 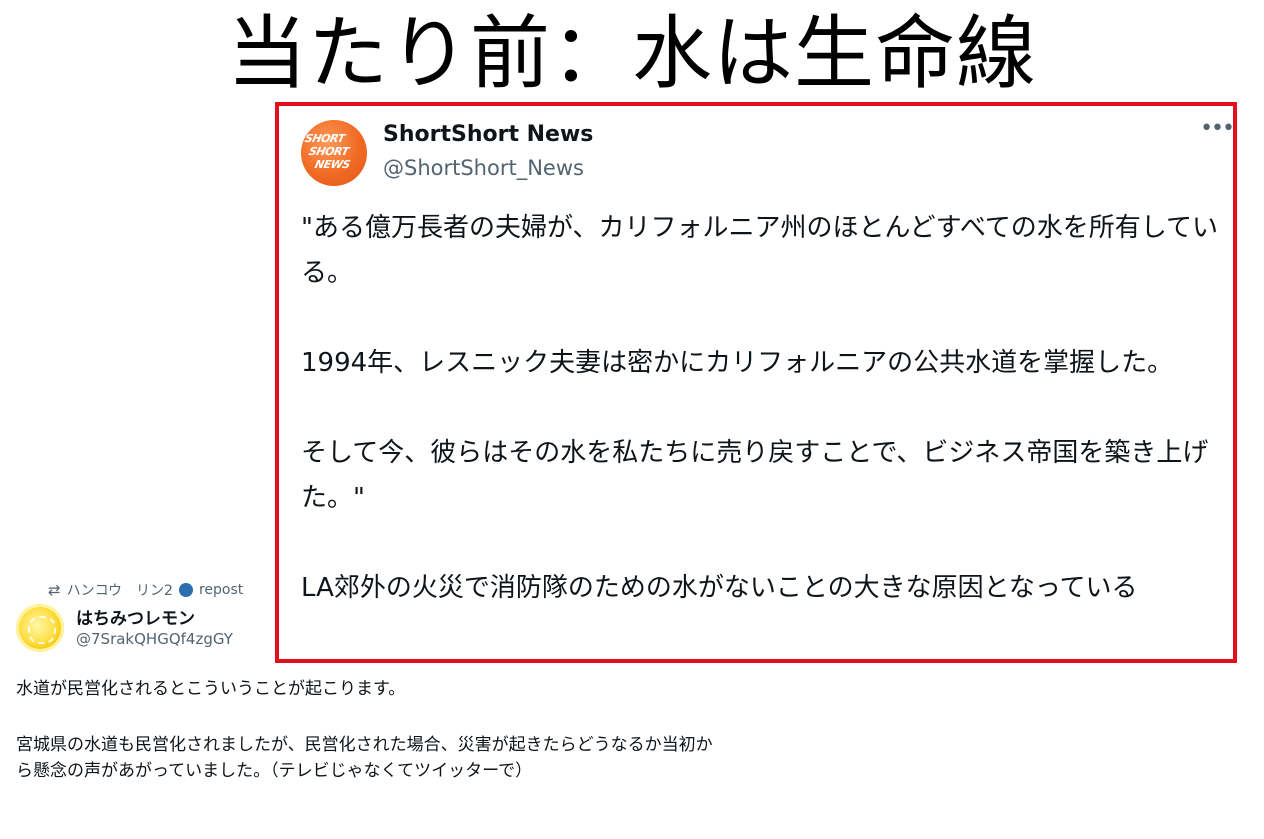 I want to click on author-handle: @7SrakQHGQf4zgGY, so click(x=154, y=639).